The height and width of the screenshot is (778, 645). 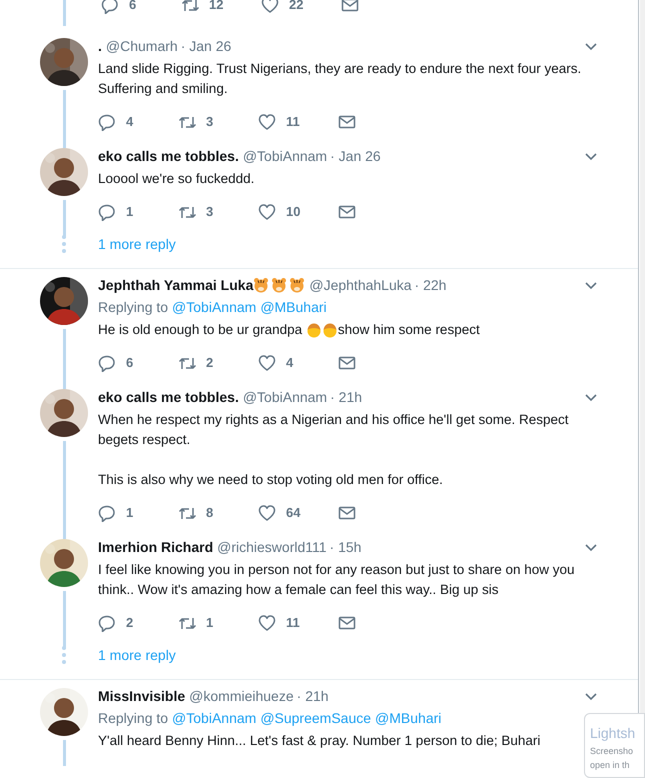 I want to click on tweet-text: When he respect my rights as a Nigerian and his office he'll get some. Respect begets respect., so click(x=334, y=430).